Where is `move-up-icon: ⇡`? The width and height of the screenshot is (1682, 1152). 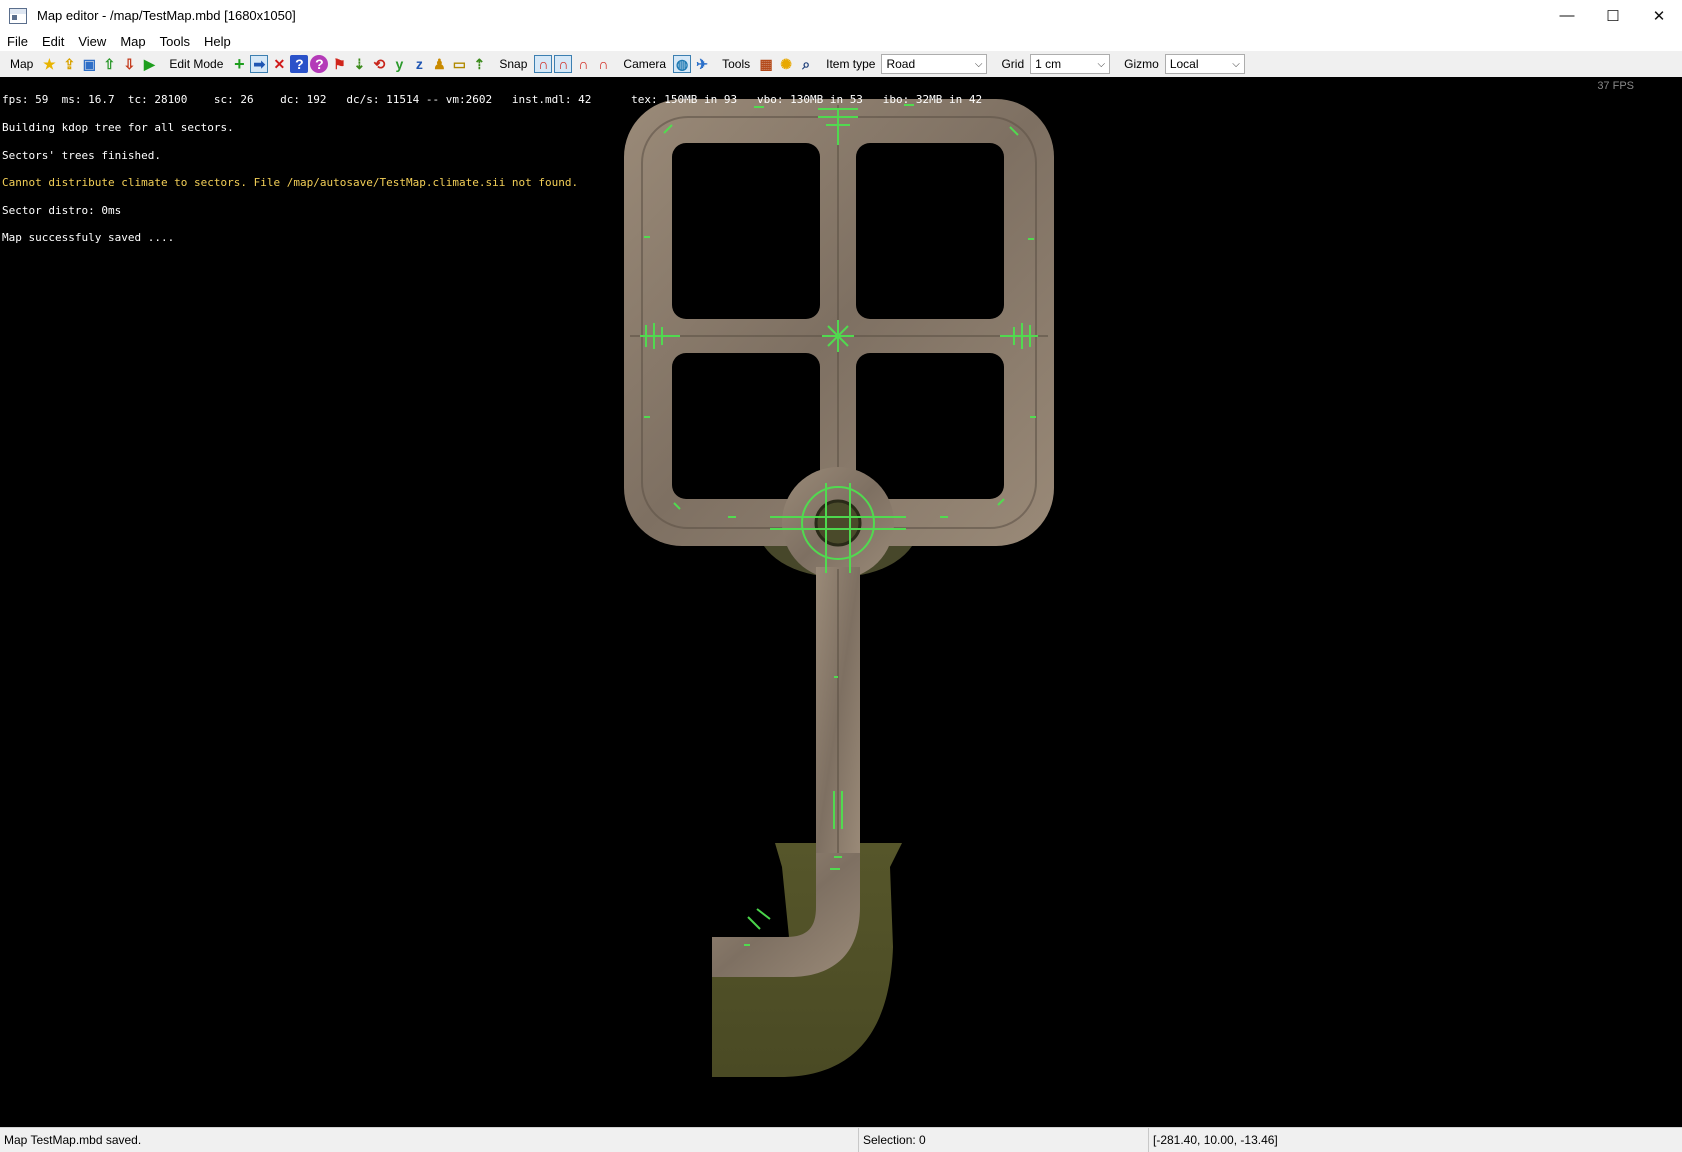
move-up-icon: ⇡ is located at coordinates (479, 64).